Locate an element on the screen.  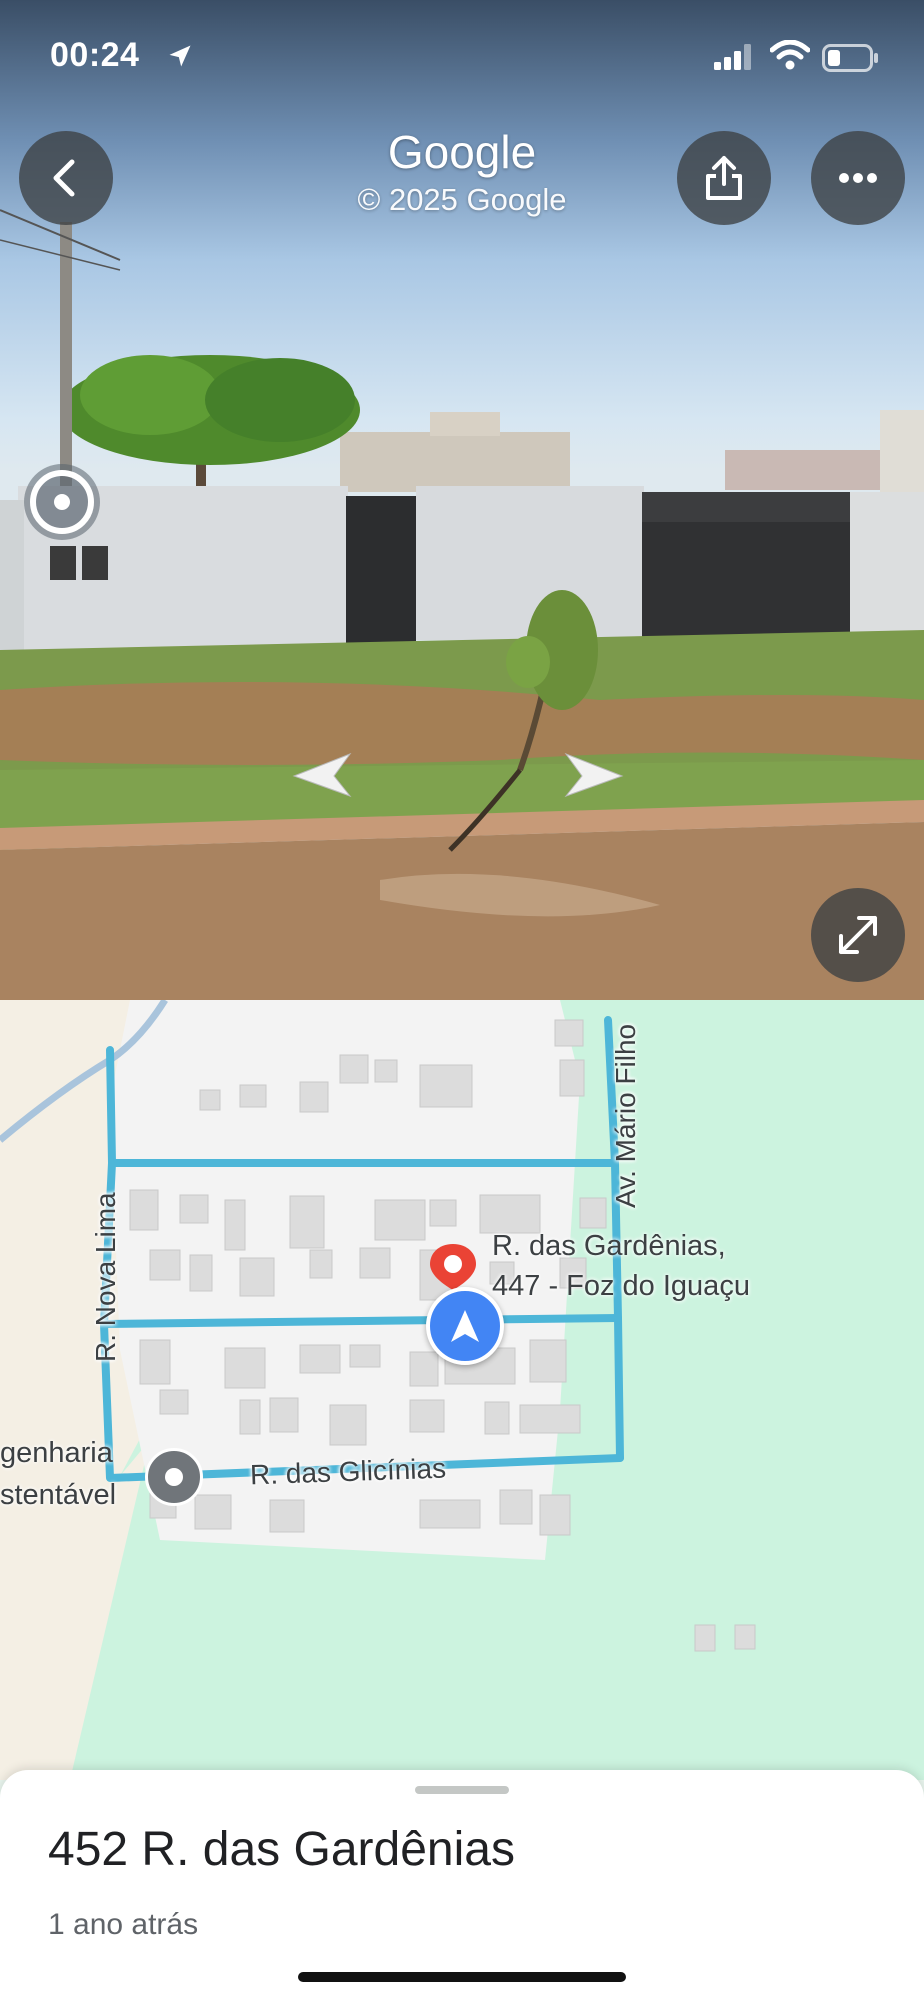
place-label-line1: R. das Gardênias, is located at coordinates (609, 1246).